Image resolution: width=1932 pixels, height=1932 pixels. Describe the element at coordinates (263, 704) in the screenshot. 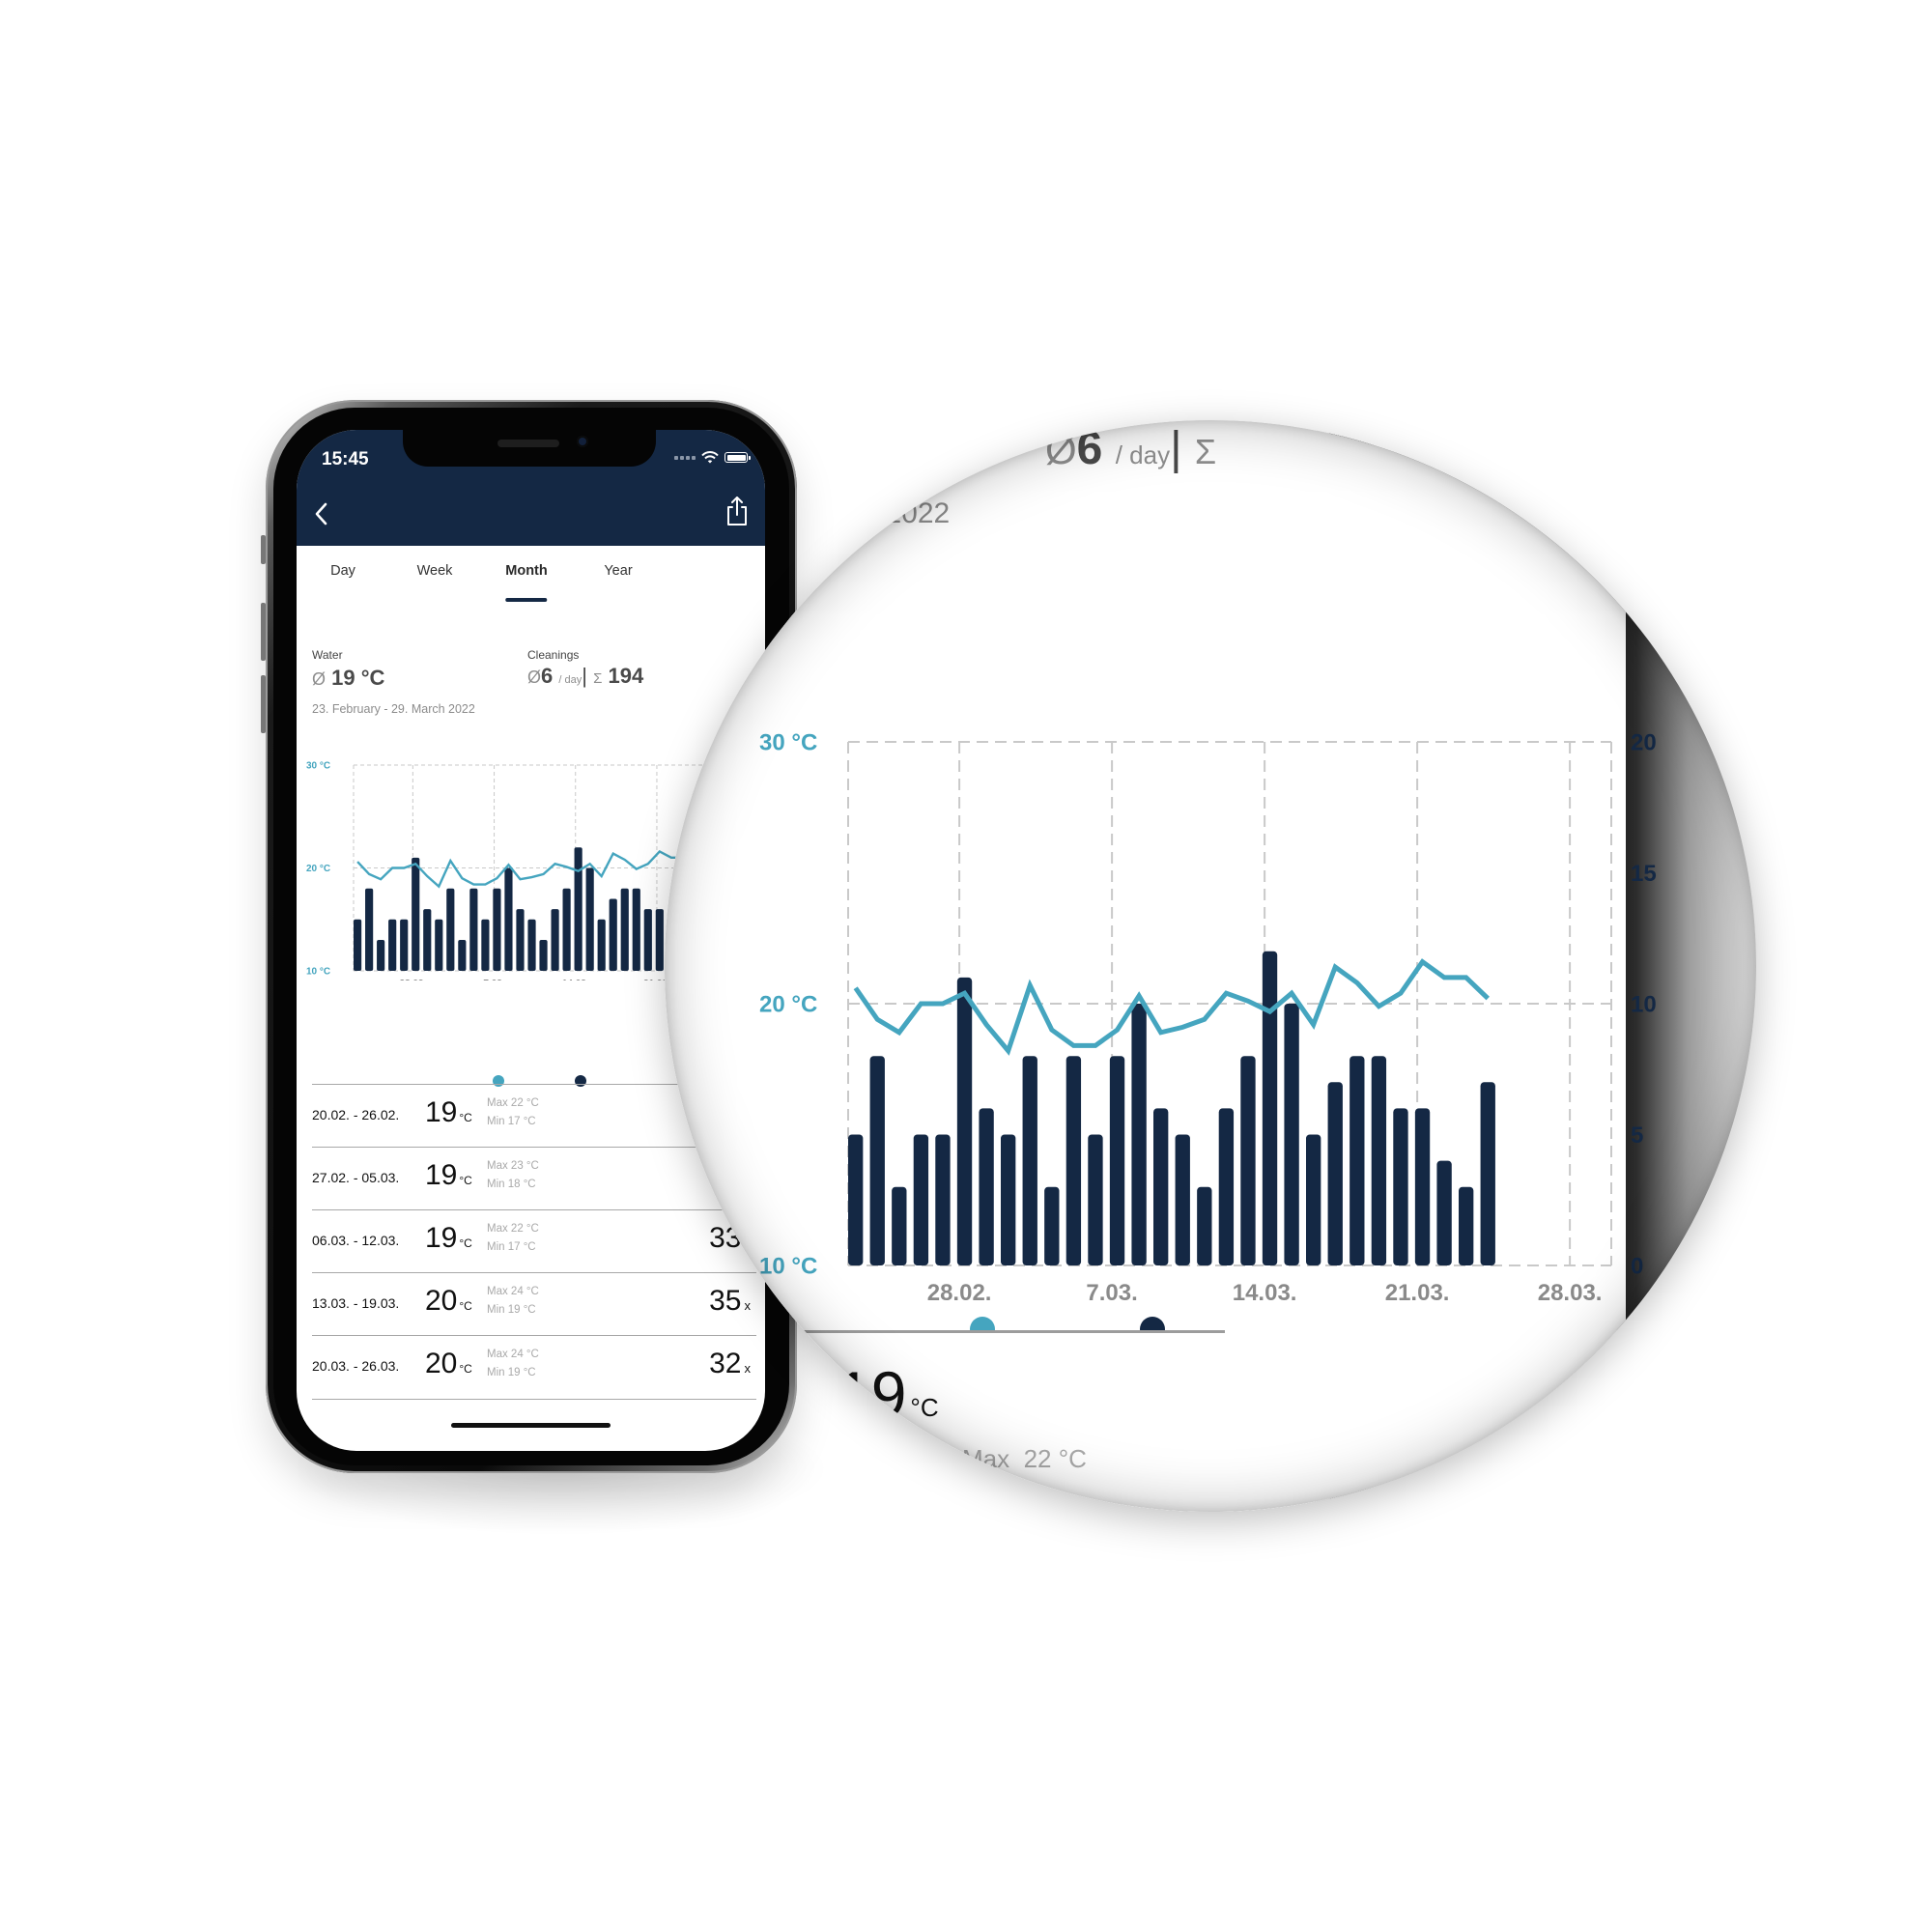

I see `volume-down-button` at that location.